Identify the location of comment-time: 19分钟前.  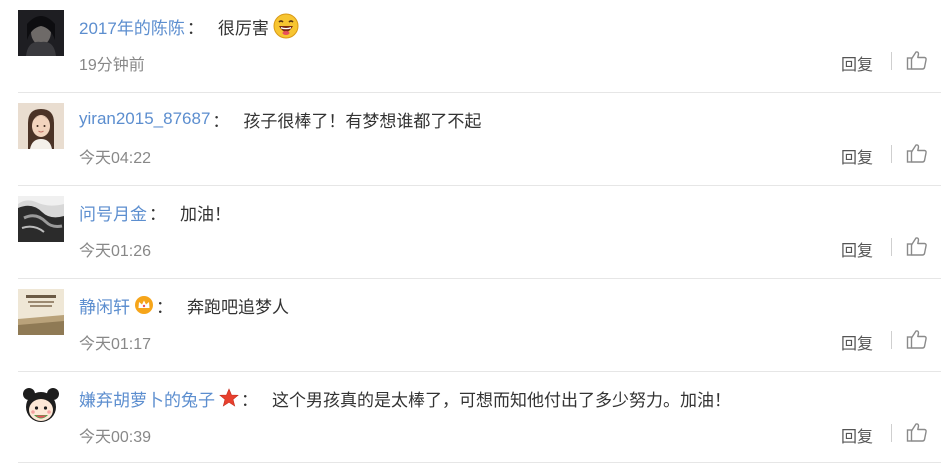
(112, 65).